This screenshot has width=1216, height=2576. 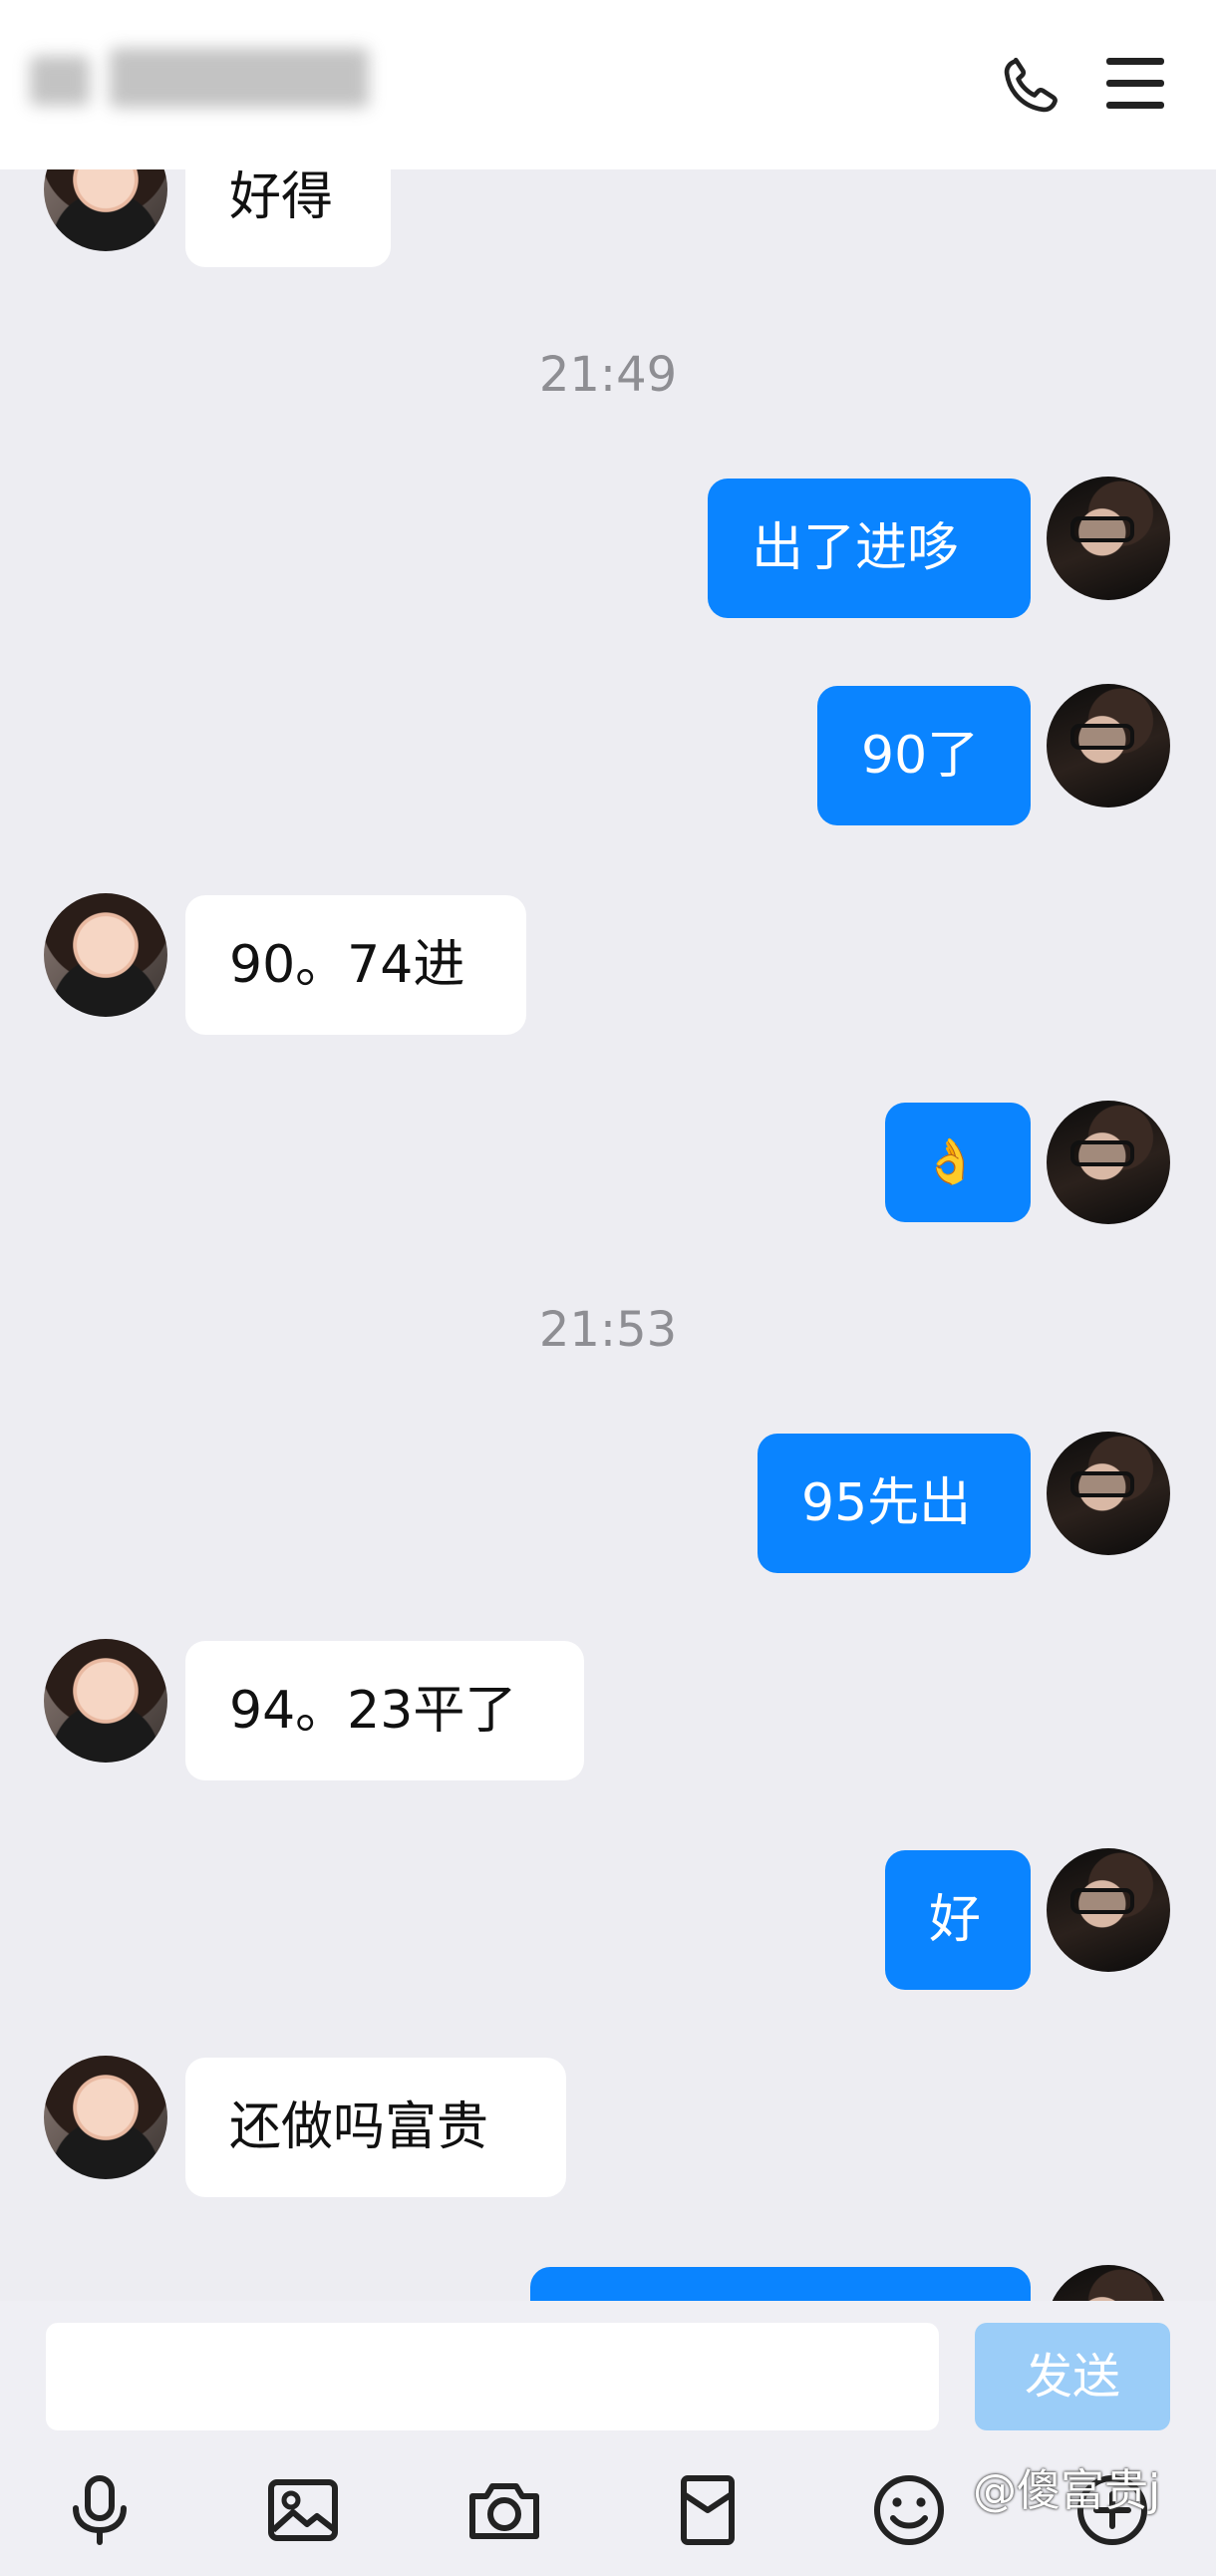 What do you see at coordinates (1067, 2490) in the screenshot?
I see `watermark: @傻富贵j` at bounding box center [1067, 2490].